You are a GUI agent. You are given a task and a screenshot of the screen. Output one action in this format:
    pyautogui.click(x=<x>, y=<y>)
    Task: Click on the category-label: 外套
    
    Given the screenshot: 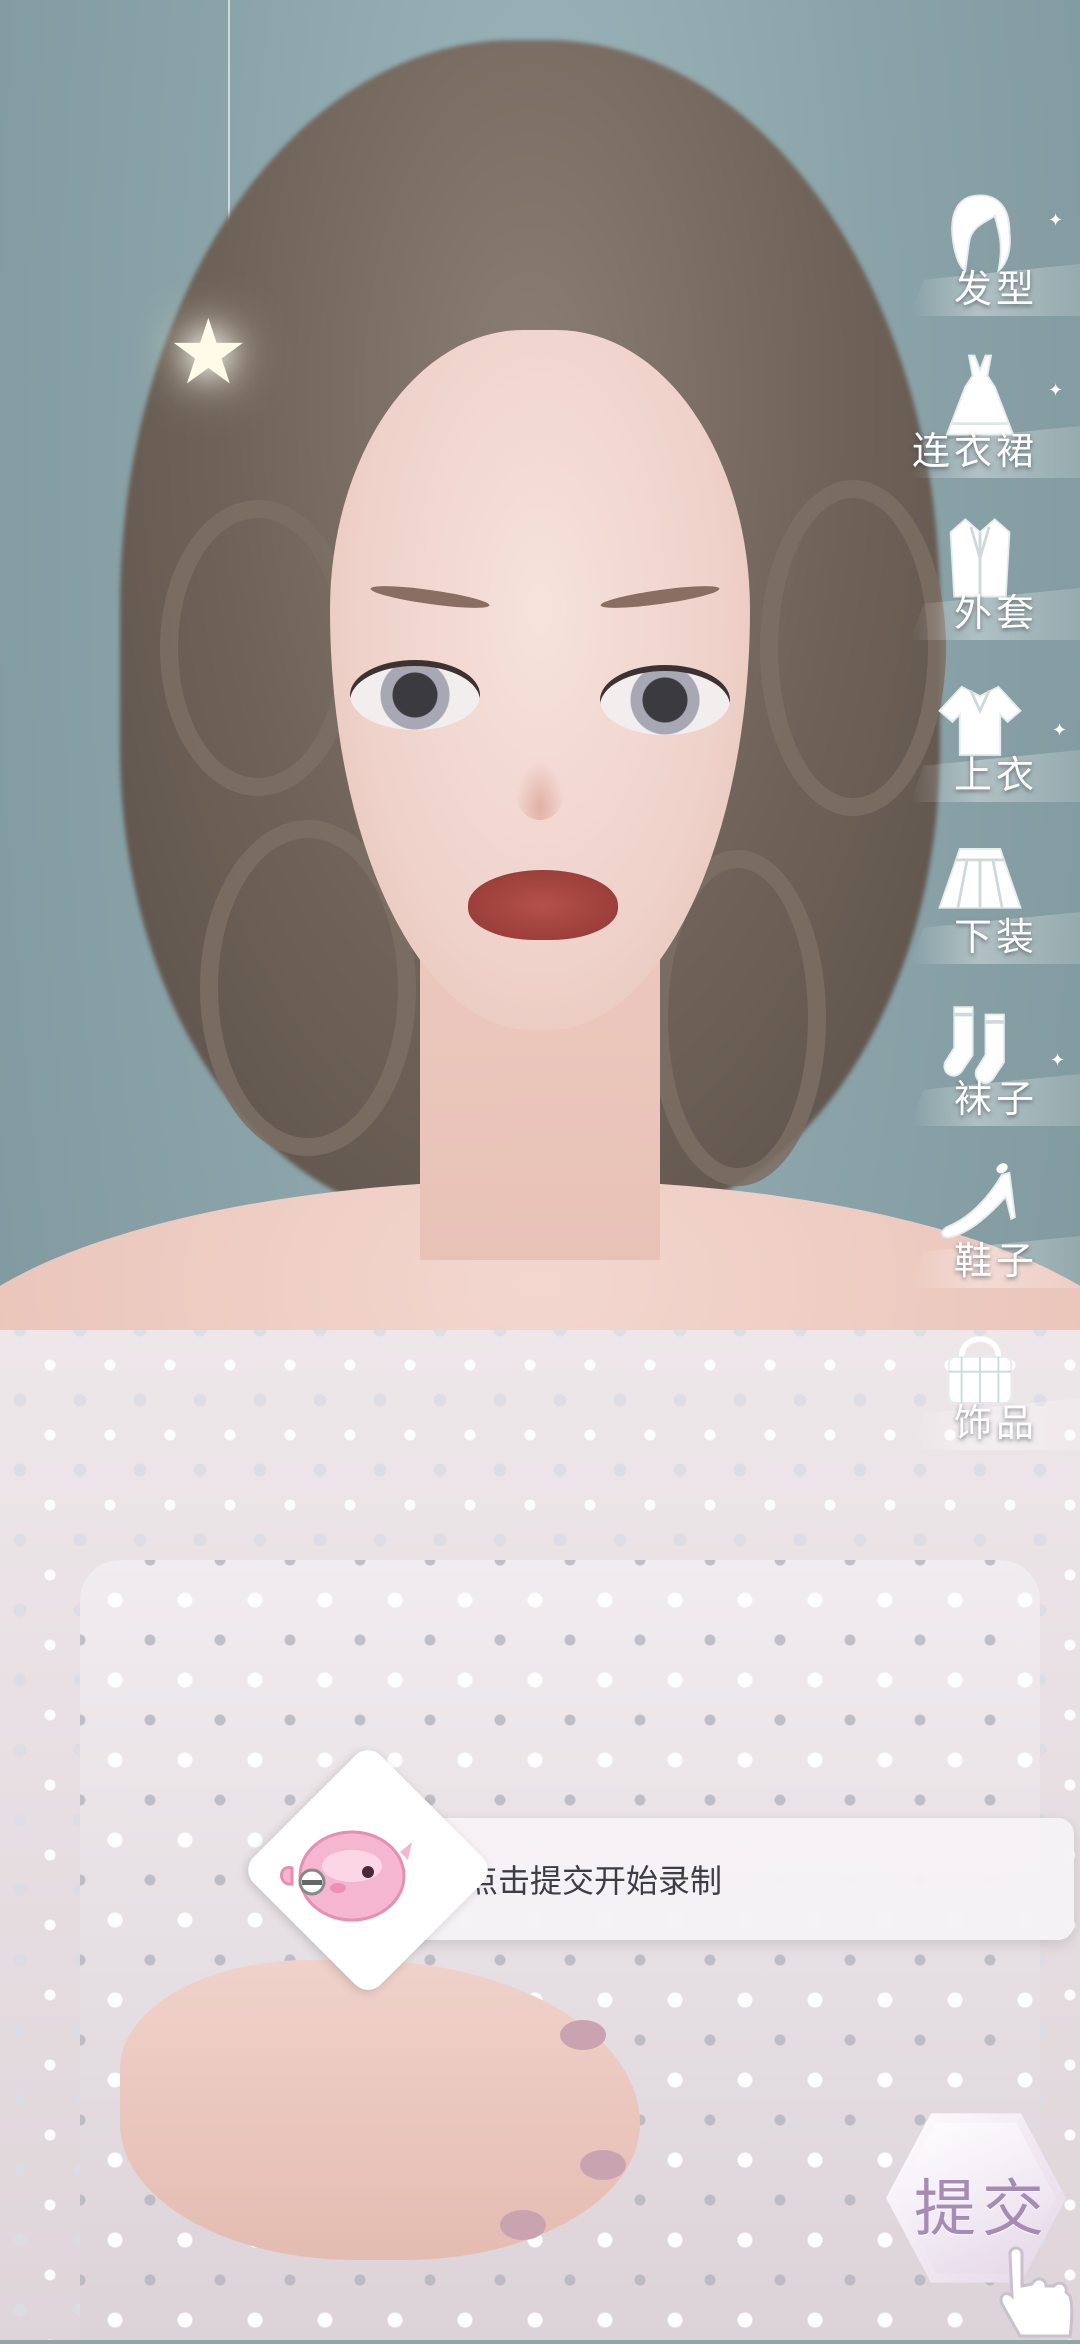 What is the action you would take?
    pyautogui.click(x=995, y=613)
    